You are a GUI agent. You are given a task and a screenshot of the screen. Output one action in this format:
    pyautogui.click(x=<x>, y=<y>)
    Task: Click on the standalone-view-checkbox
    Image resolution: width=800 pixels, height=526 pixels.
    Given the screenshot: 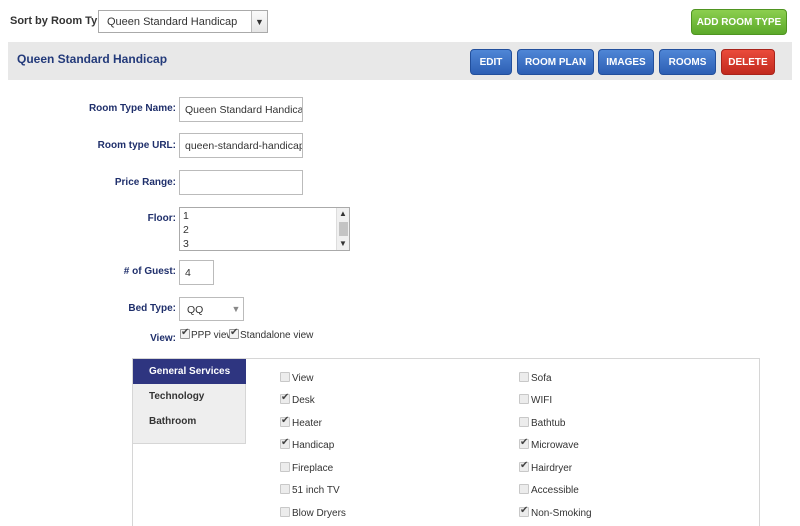 What is the action you would take?
    pyautogui.click(x=234, y=333)
    